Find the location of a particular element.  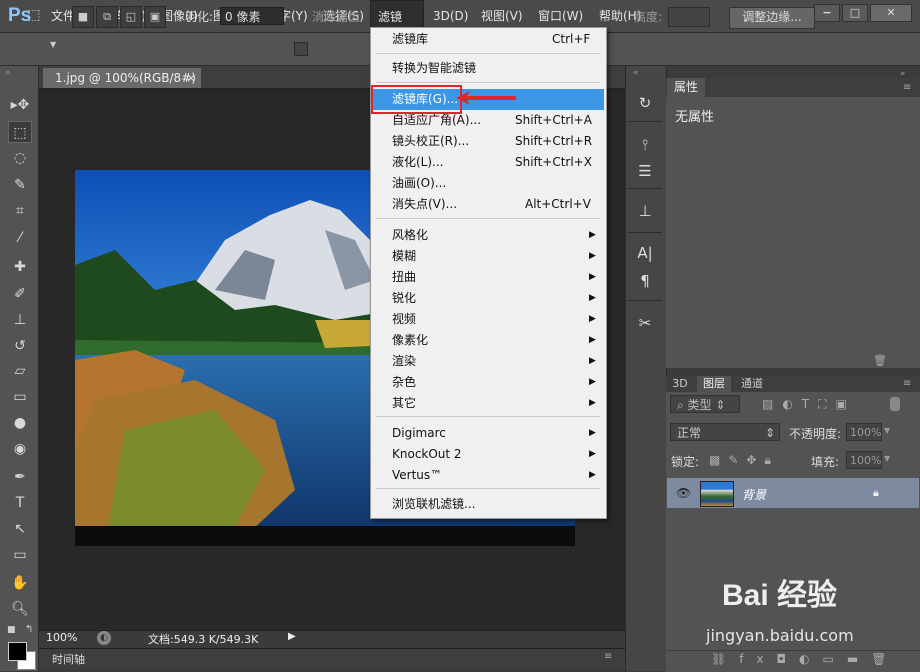

clone-source-icon: ⊥ is located at coordinates (645, 211).